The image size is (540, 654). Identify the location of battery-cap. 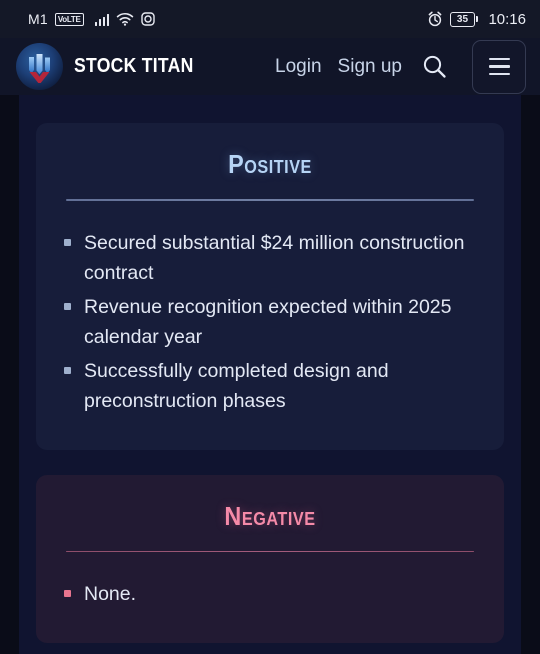
(477, 19).